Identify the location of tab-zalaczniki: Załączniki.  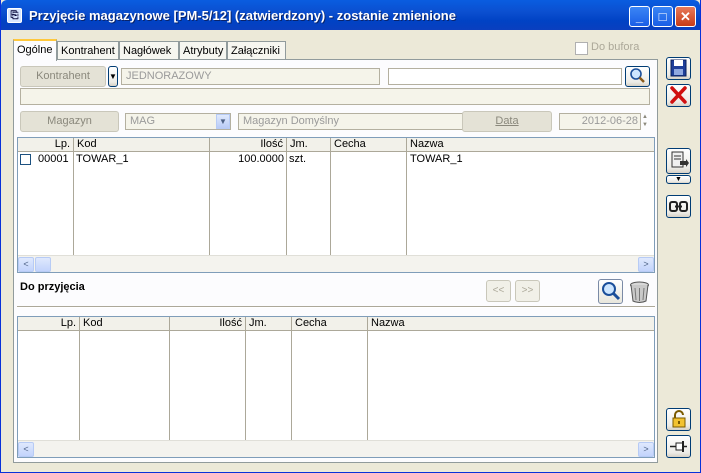
(256, 51).